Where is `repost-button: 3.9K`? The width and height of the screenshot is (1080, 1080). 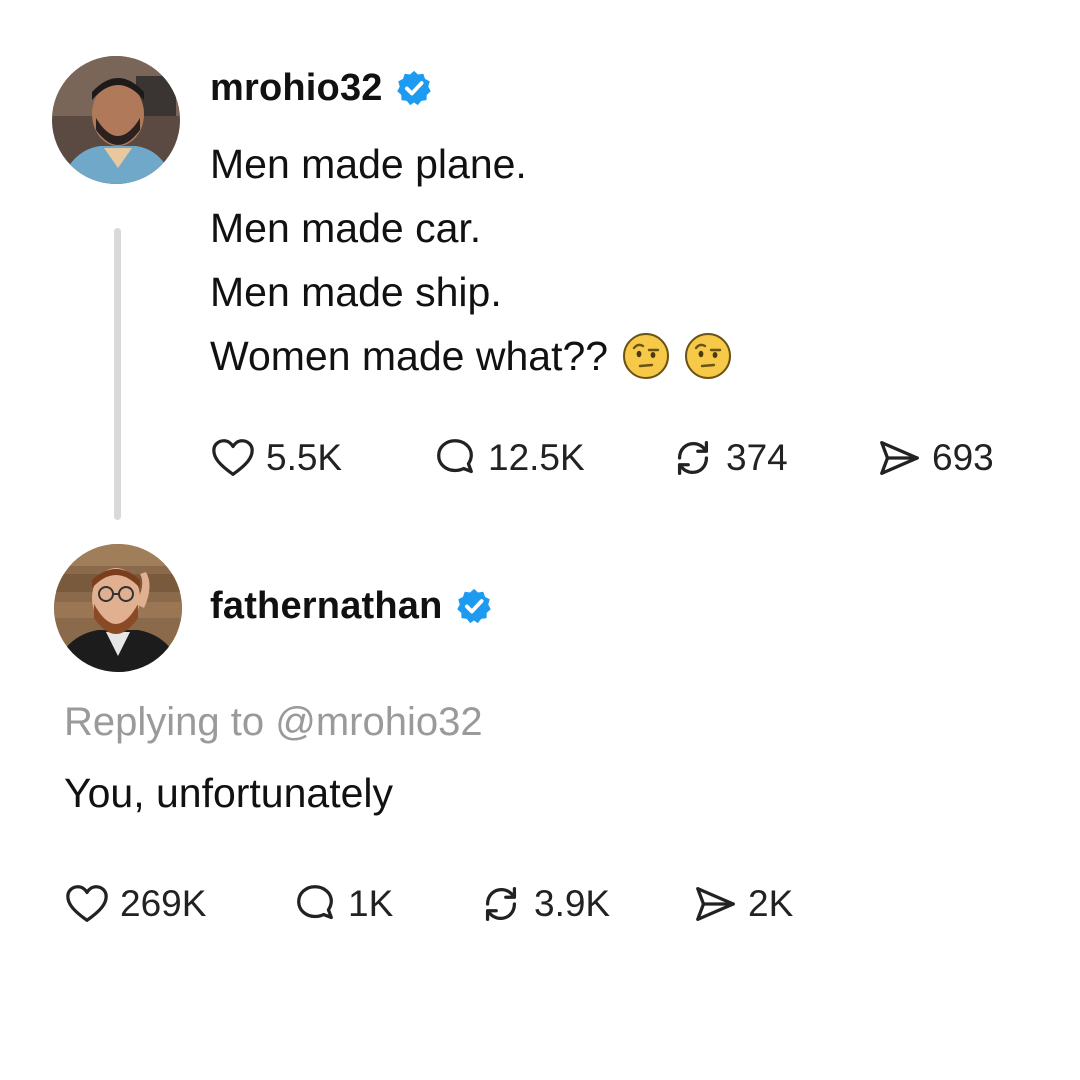 repost-button: 3.9K is located at coordinates (544, 904).